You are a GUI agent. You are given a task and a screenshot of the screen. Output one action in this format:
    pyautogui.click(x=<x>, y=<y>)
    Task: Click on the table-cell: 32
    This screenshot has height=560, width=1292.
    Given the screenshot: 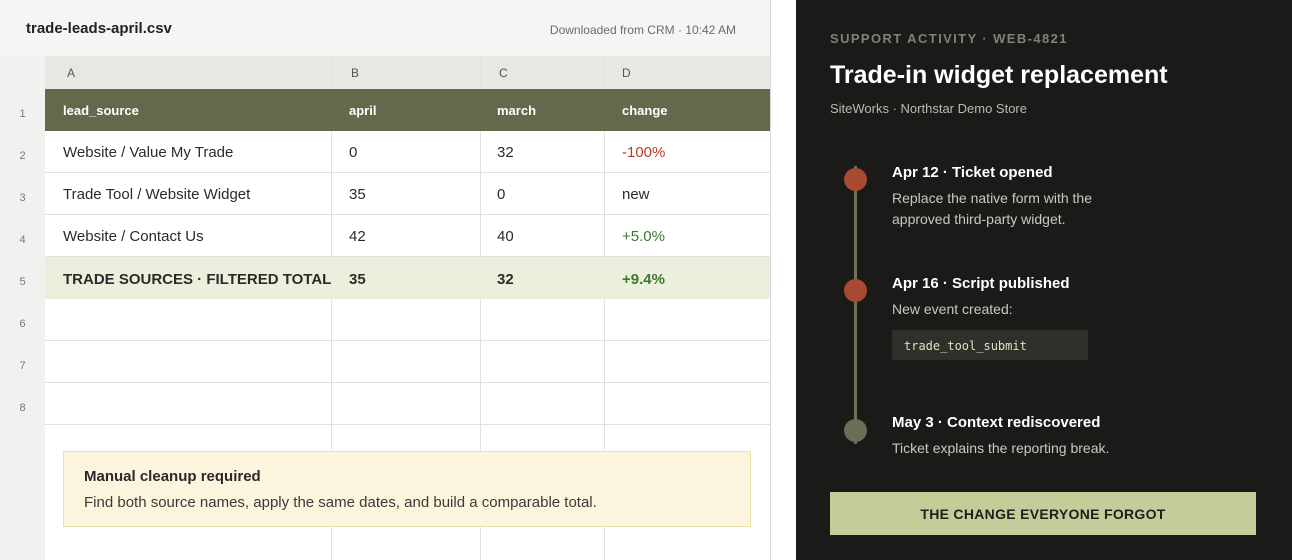 What is the action you would take?
    pyautogui.click(x=505, y=152)
    